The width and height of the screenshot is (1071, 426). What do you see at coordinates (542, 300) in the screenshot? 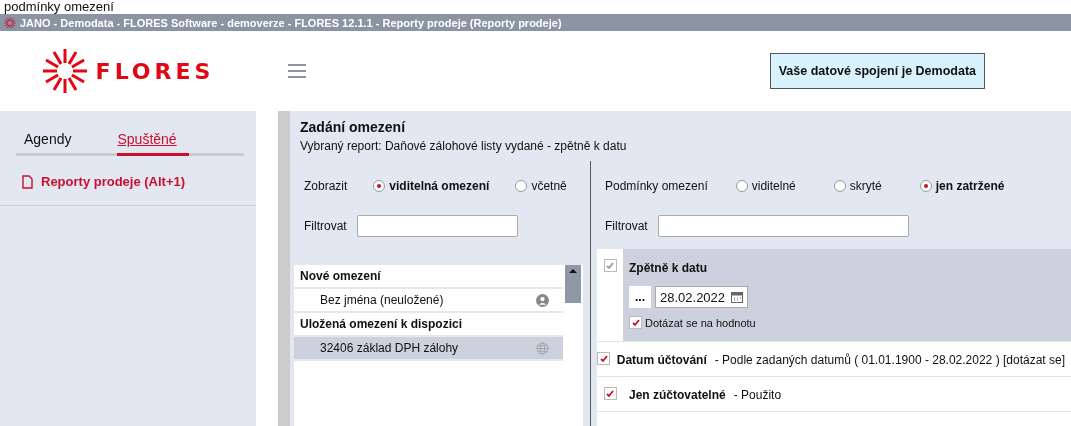
I see `user-icon` at bounding box center [542, 300].